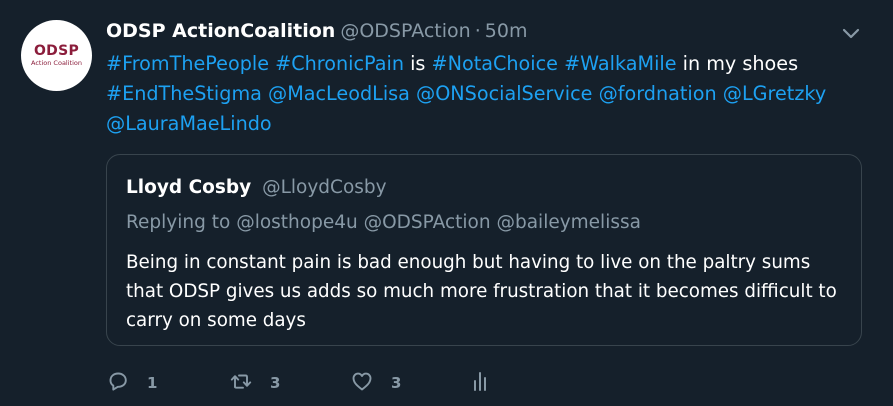  I want to click on tweet-timestamp: 50m, so click(506, 31).